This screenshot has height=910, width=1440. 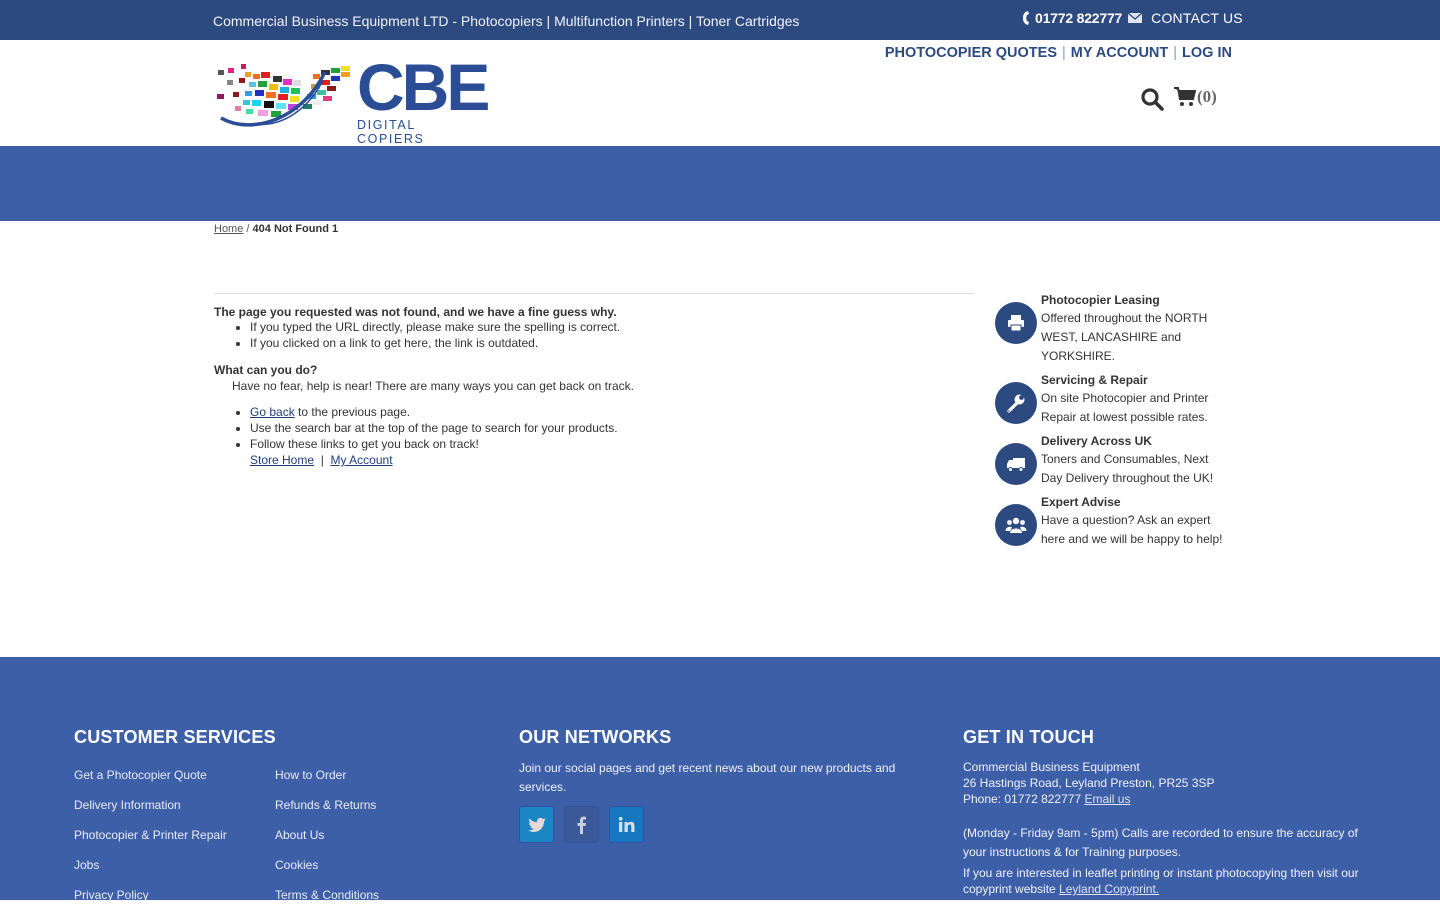 What do you see at coordinates (1094, 380) in the screenshot?
I see `feature-title: Servicing & Repair` at bounding box center [1094, 380].